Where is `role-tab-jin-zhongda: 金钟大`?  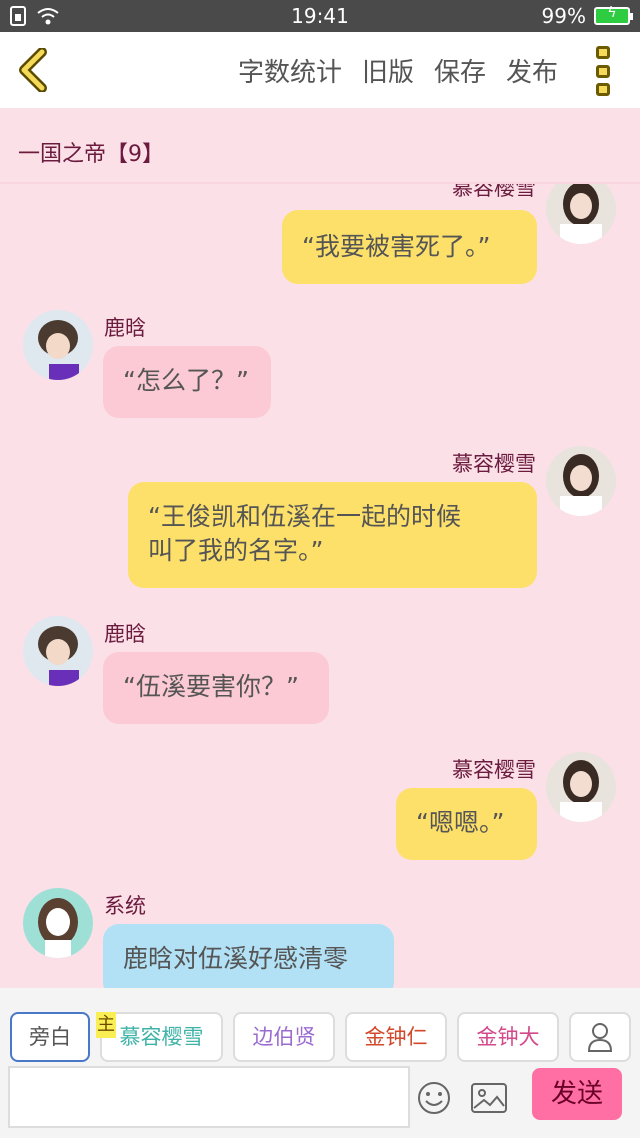
role-tab-jin-zhongda: 金钟大 is located at coordinates (508, 1037).